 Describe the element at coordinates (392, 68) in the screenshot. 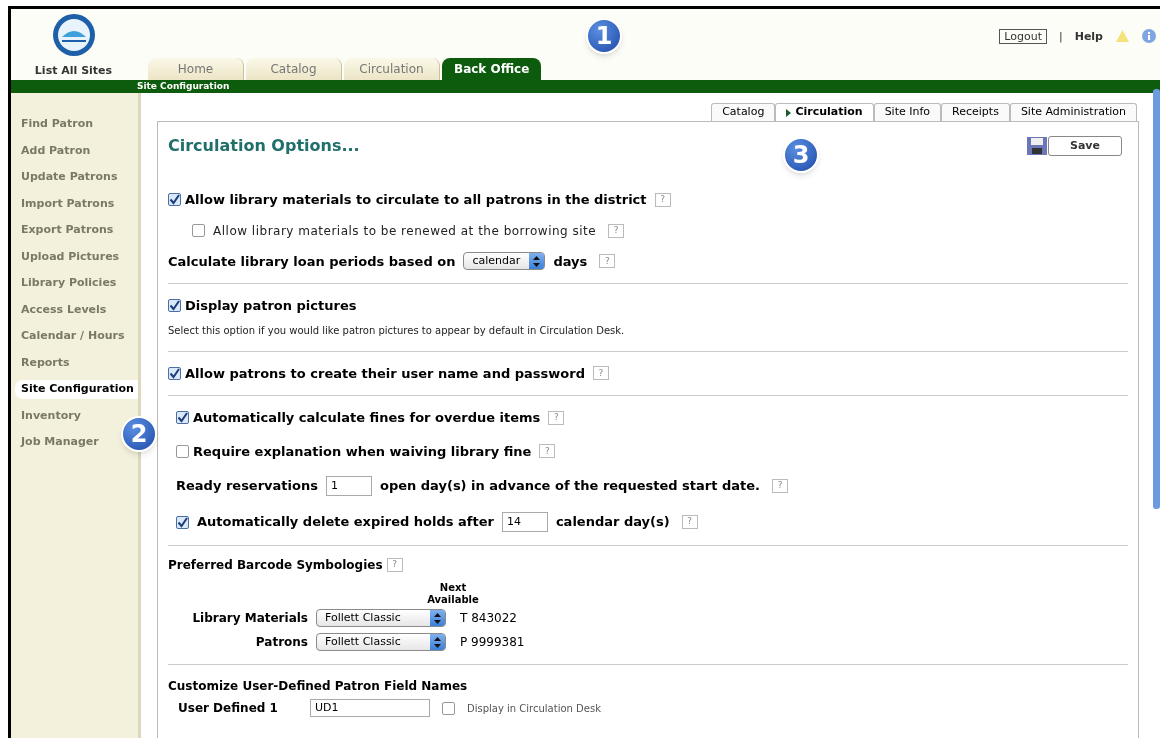

I see `nav-tab: Circulation` at that location.